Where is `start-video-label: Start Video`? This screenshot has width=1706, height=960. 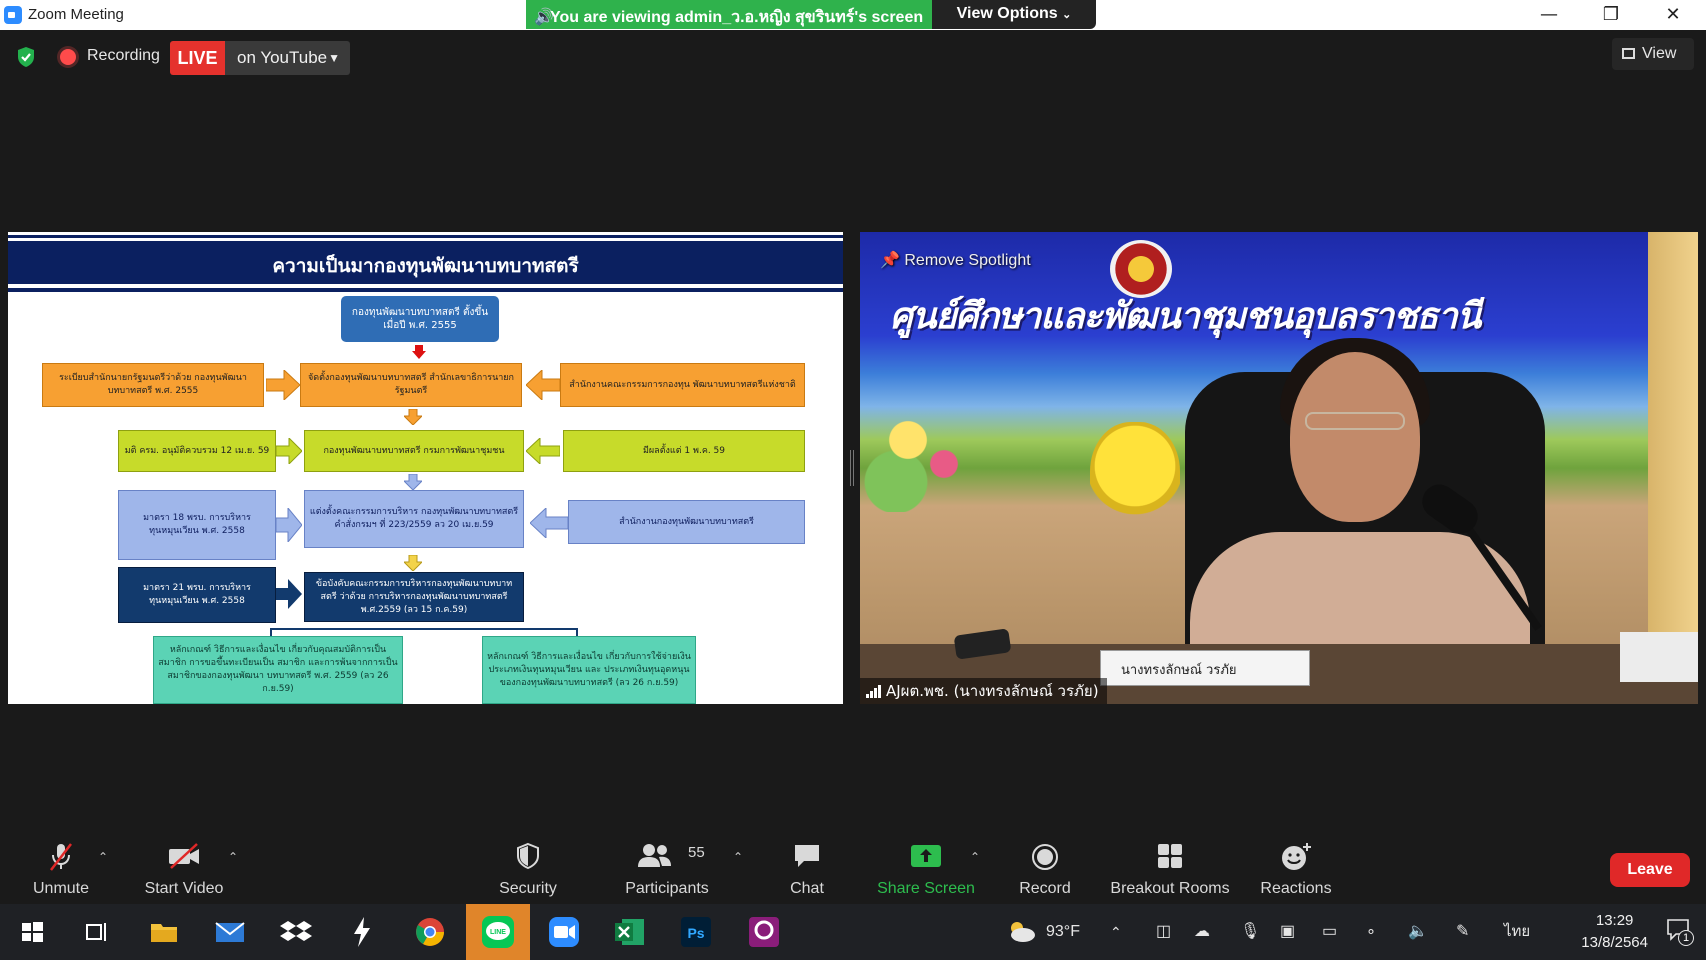
start-video-label: Start Video is located at coordinates (184, 888).